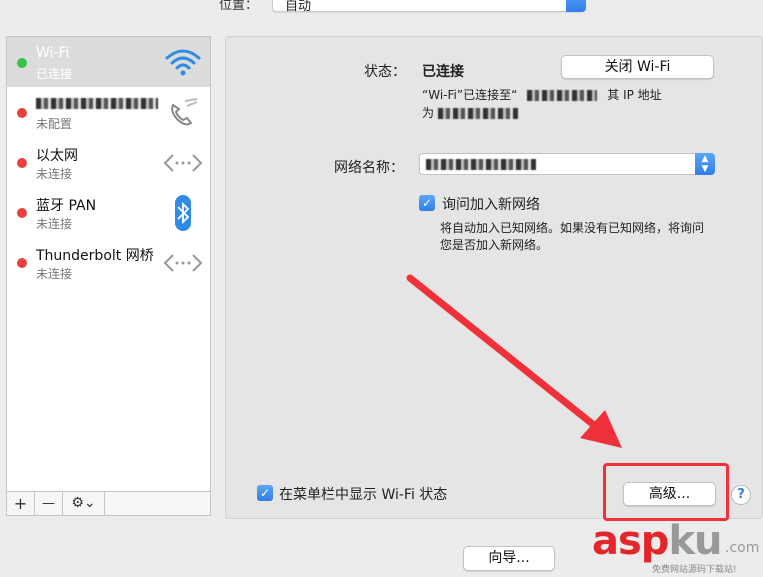 The height and width of the screenshot is (577, 763). What do you see at coordinates (298, 7) in the screenshot?
I see `location-value: 自动` at bounding box center [298, 7].